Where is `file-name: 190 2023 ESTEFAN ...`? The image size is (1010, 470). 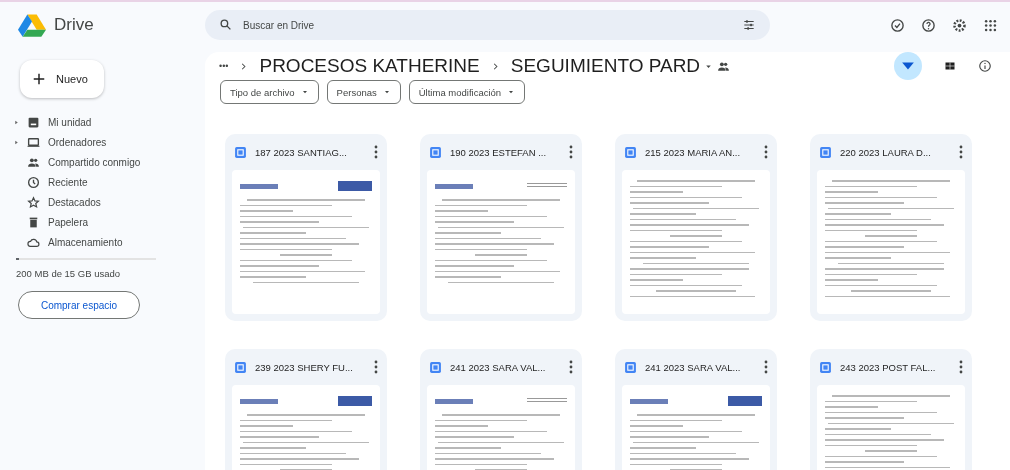 file-name: 190 2023 ESTEFAN ... is located at coordinates (499, 152).